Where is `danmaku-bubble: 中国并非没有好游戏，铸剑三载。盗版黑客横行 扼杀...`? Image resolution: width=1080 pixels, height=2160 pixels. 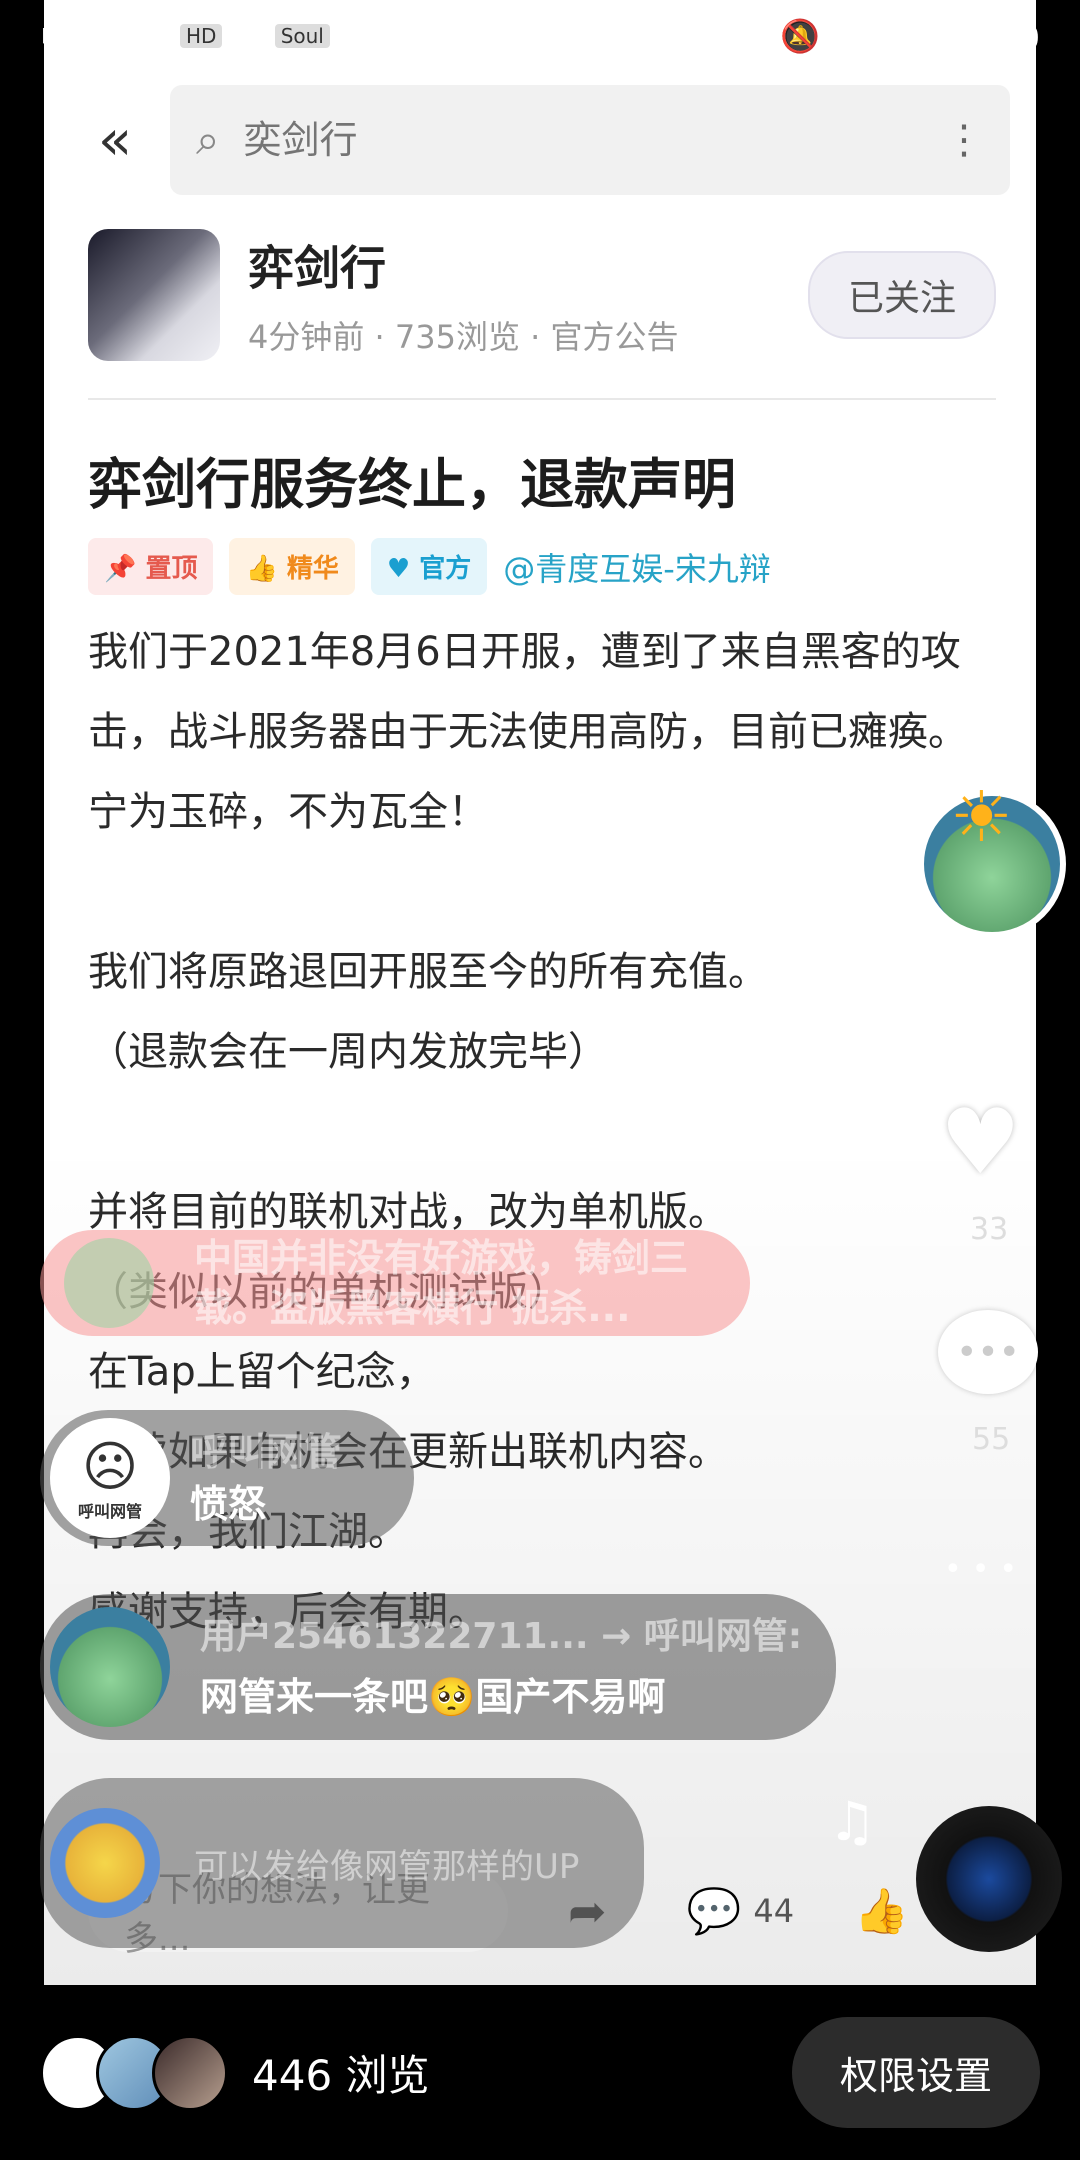 danmaku-bubble: 中国并非没有好游戏，铸剑三载。盗版黑客横行 扼杀... is located at coordinates (395, 1283).